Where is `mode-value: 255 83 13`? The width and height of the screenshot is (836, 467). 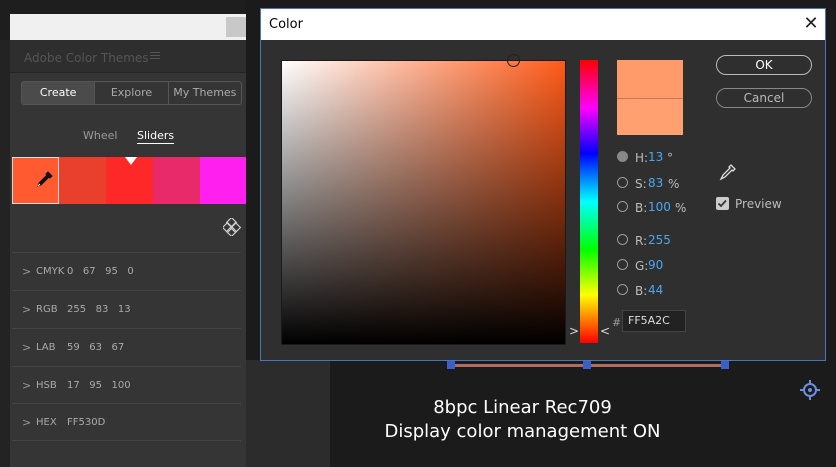
mode-value: 255 83 13 is located at coordinates (99, 309).